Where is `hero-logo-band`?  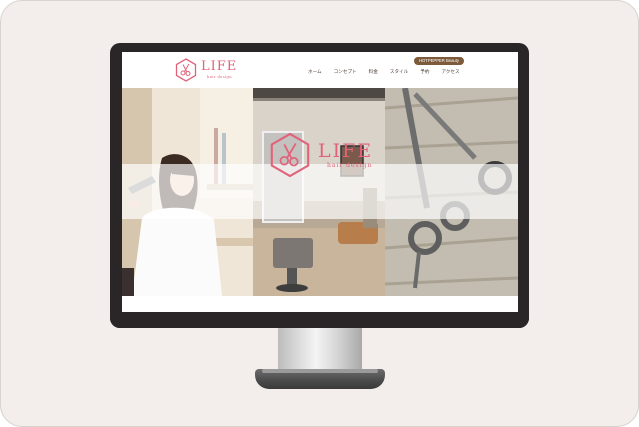
hero-logo-band is located at coordinates (320, 191).